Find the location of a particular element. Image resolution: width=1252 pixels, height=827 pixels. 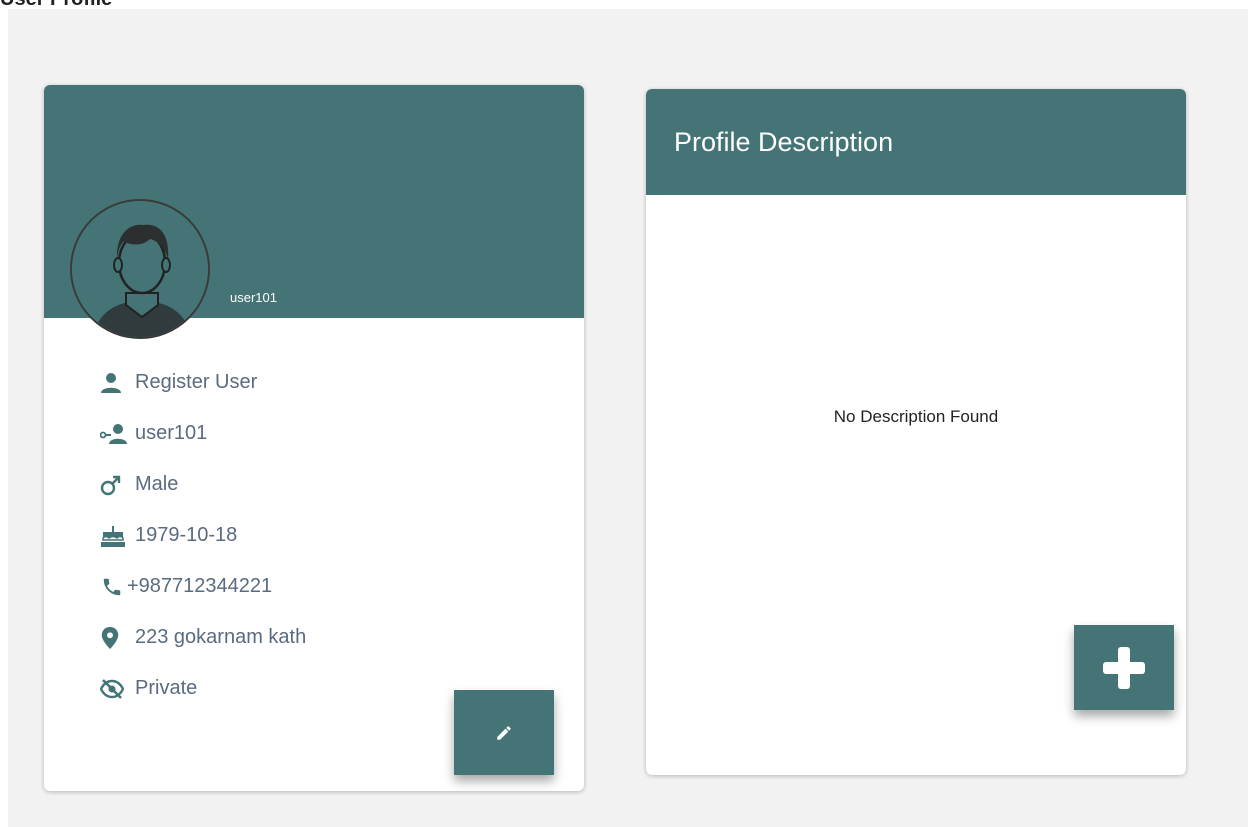

description-title: Profile Description is located at coordinates (784, 142).